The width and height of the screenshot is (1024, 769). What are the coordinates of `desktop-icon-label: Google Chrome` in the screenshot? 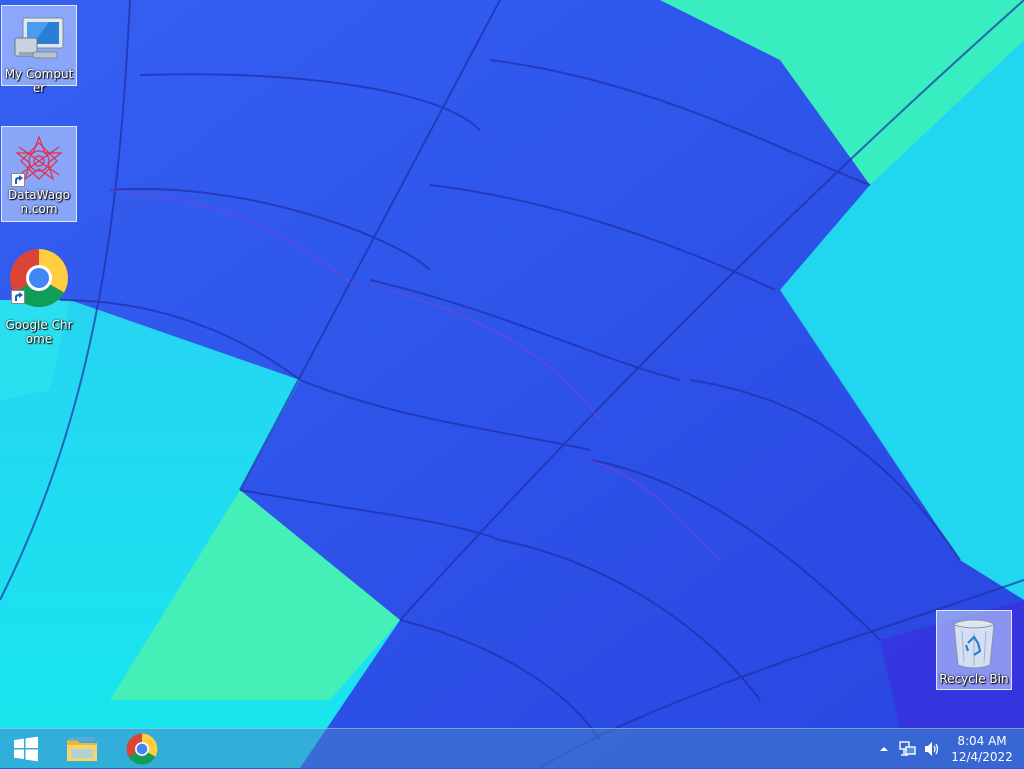 It's located at (39, 332).